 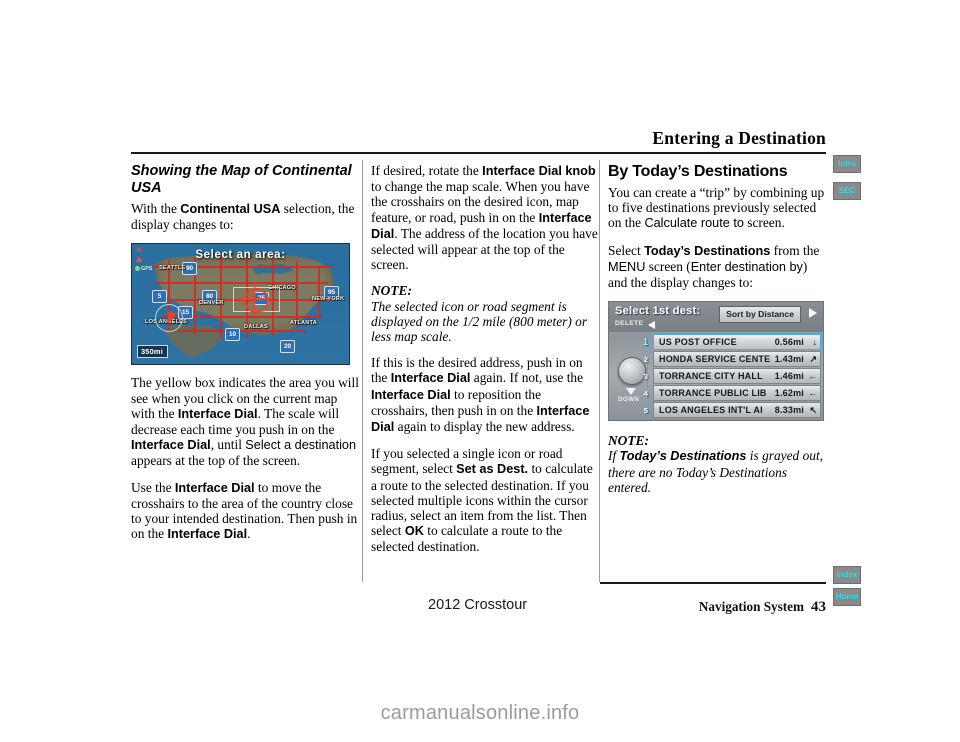 What do you see at coordinates (645, 342) in the screenshot?
I see `list-index: 1` at bounding box center [645, 342].